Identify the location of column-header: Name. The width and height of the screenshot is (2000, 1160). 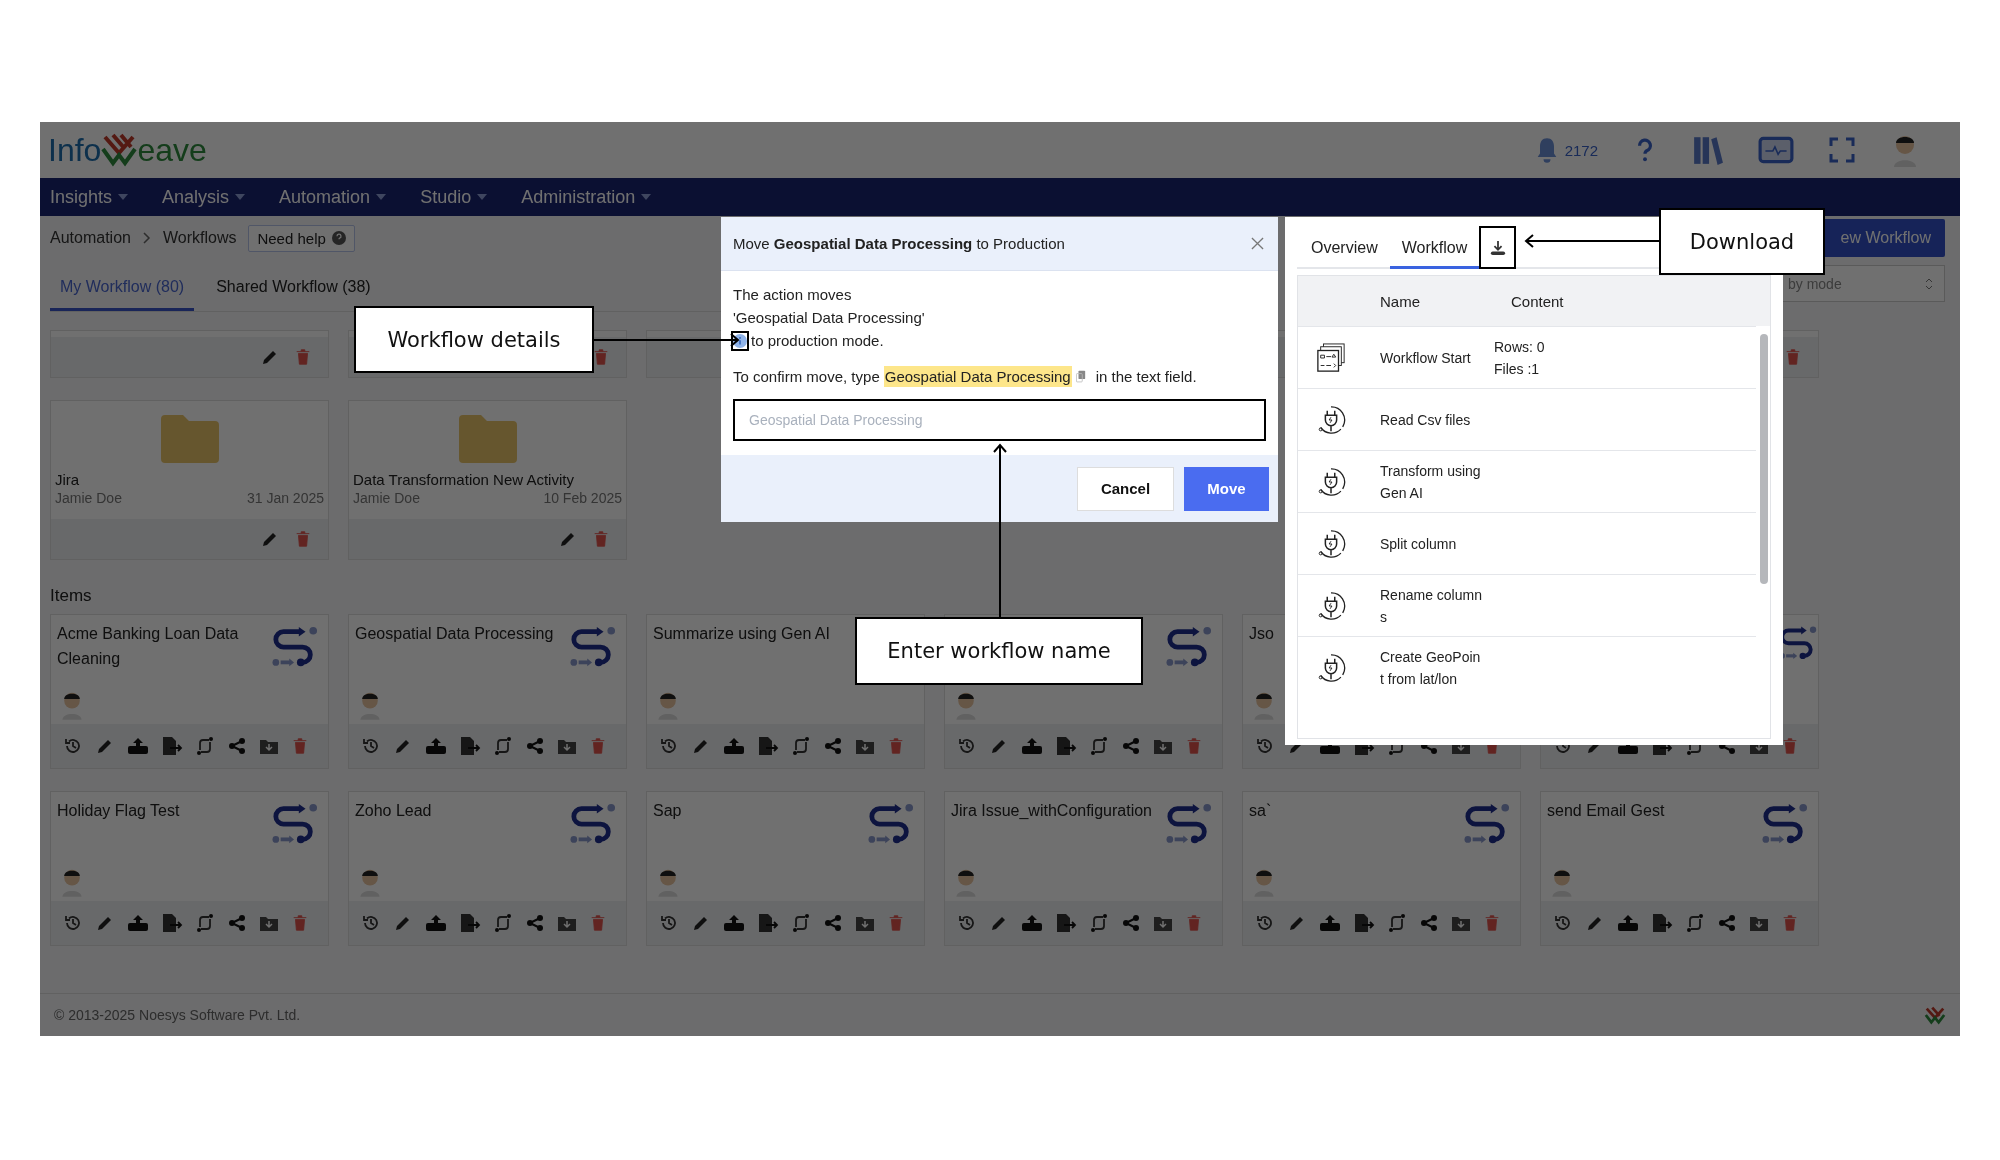
(1400, 301).